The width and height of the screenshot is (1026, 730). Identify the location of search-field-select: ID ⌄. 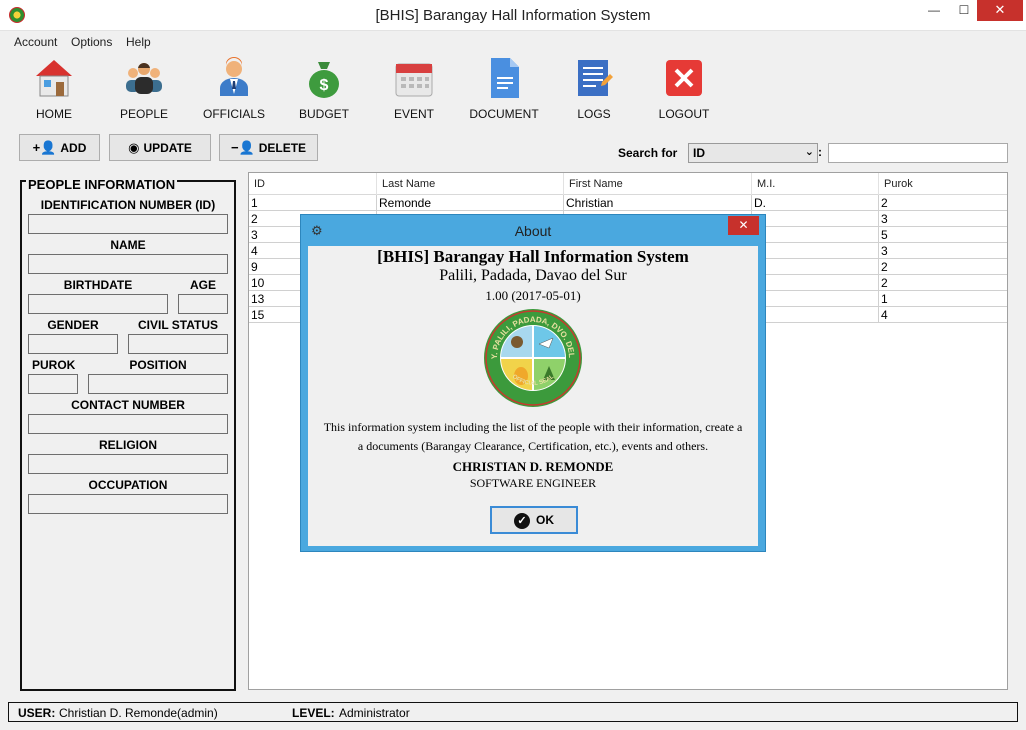
(753, 153).